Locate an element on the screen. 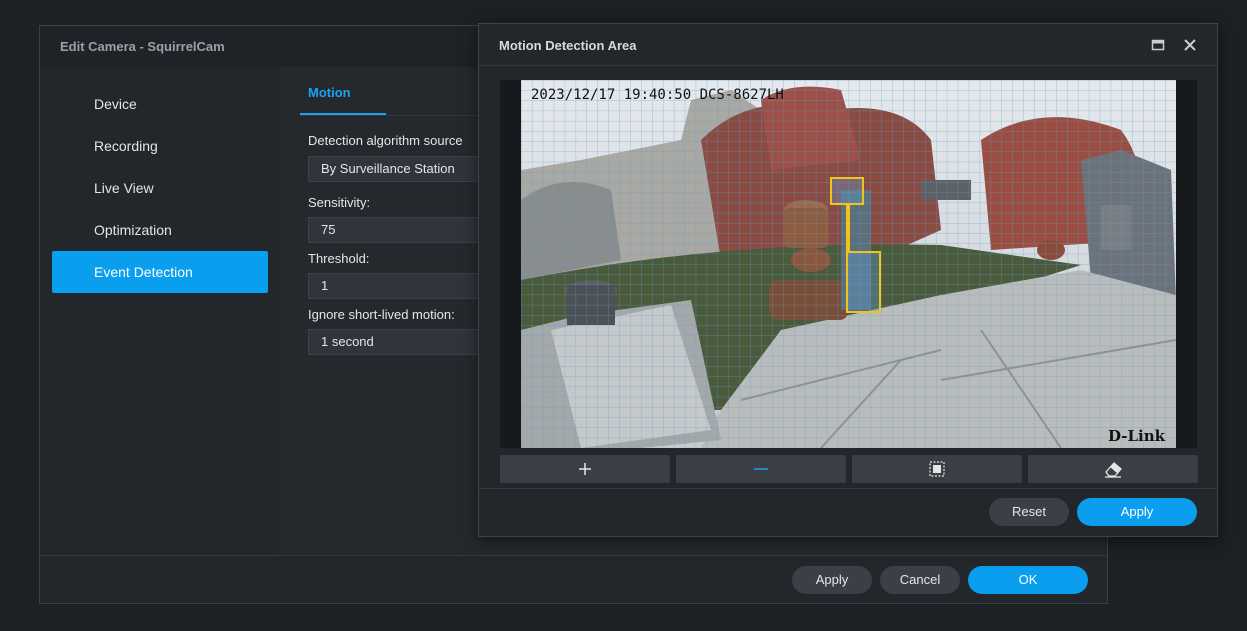 This screenshot has width=1247, height=631. sensitivity-label: Sensitivity: is located at coordinates (339, 202).